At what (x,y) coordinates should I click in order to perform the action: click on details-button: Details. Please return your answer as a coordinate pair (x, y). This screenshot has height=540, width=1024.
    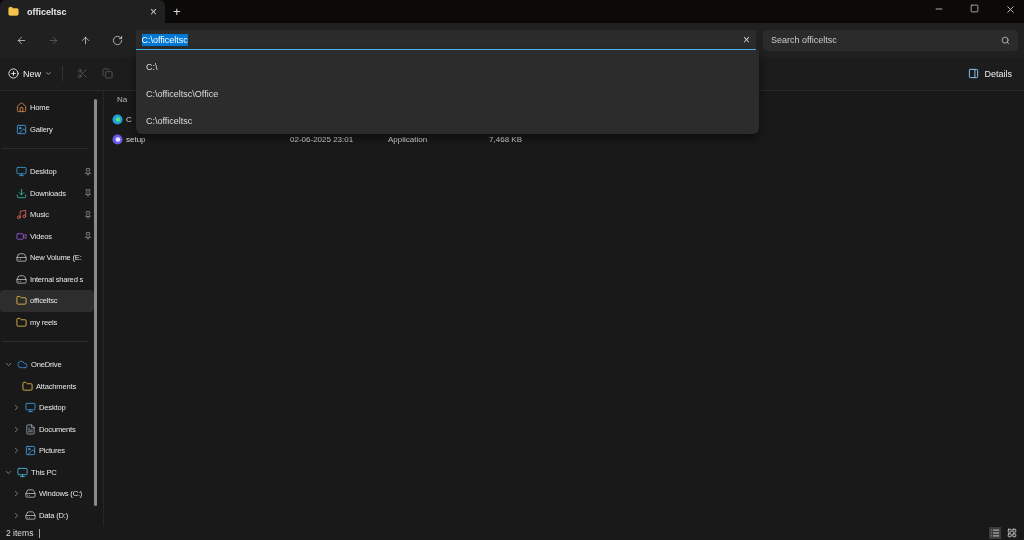
    Looking at the image, I should click on (990, 73).